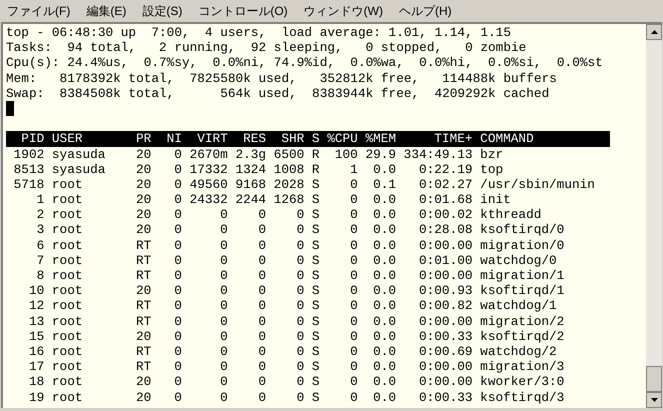 This screenshot has height=411, width=663. I want to click on table-cell: 2028, so click(289, 184).